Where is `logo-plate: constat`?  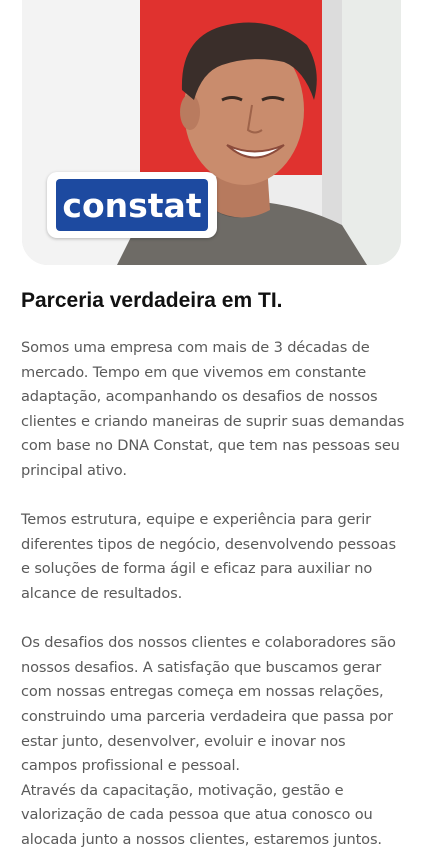 logo-plate: constat is located at coordinates (132, 205).